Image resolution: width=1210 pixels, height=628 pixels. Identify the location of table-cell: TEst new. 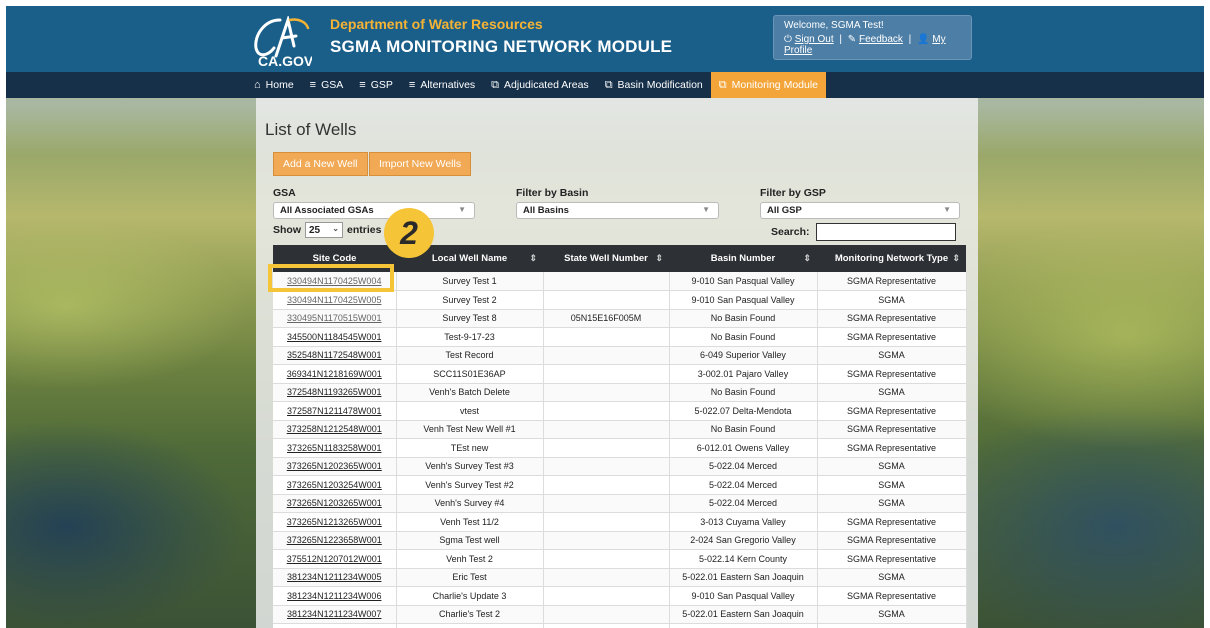
(470, 448).